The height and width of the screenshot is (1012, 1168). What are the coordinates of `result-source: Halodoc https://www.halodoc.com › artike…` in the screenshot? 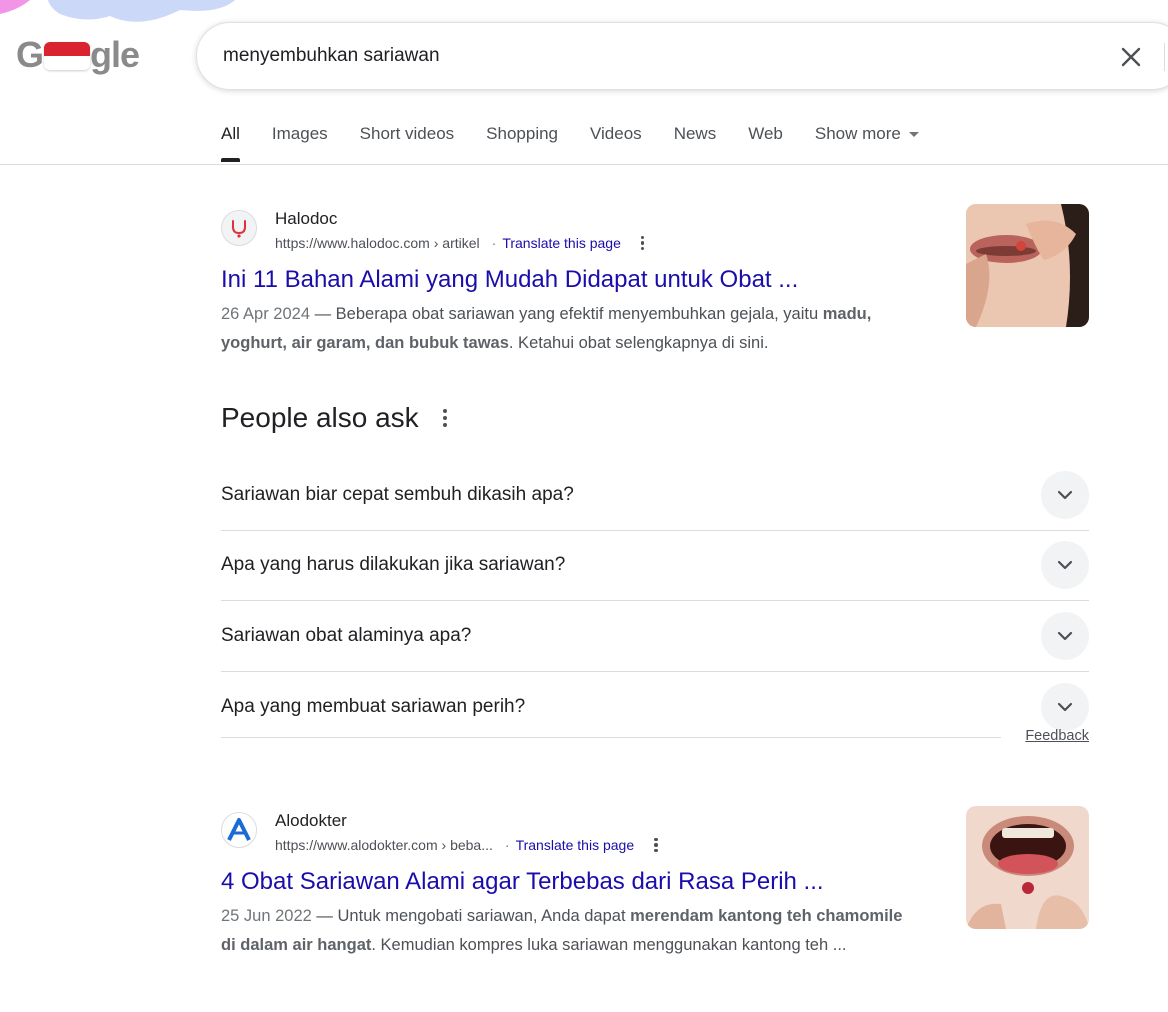 It's located at (655, 231).